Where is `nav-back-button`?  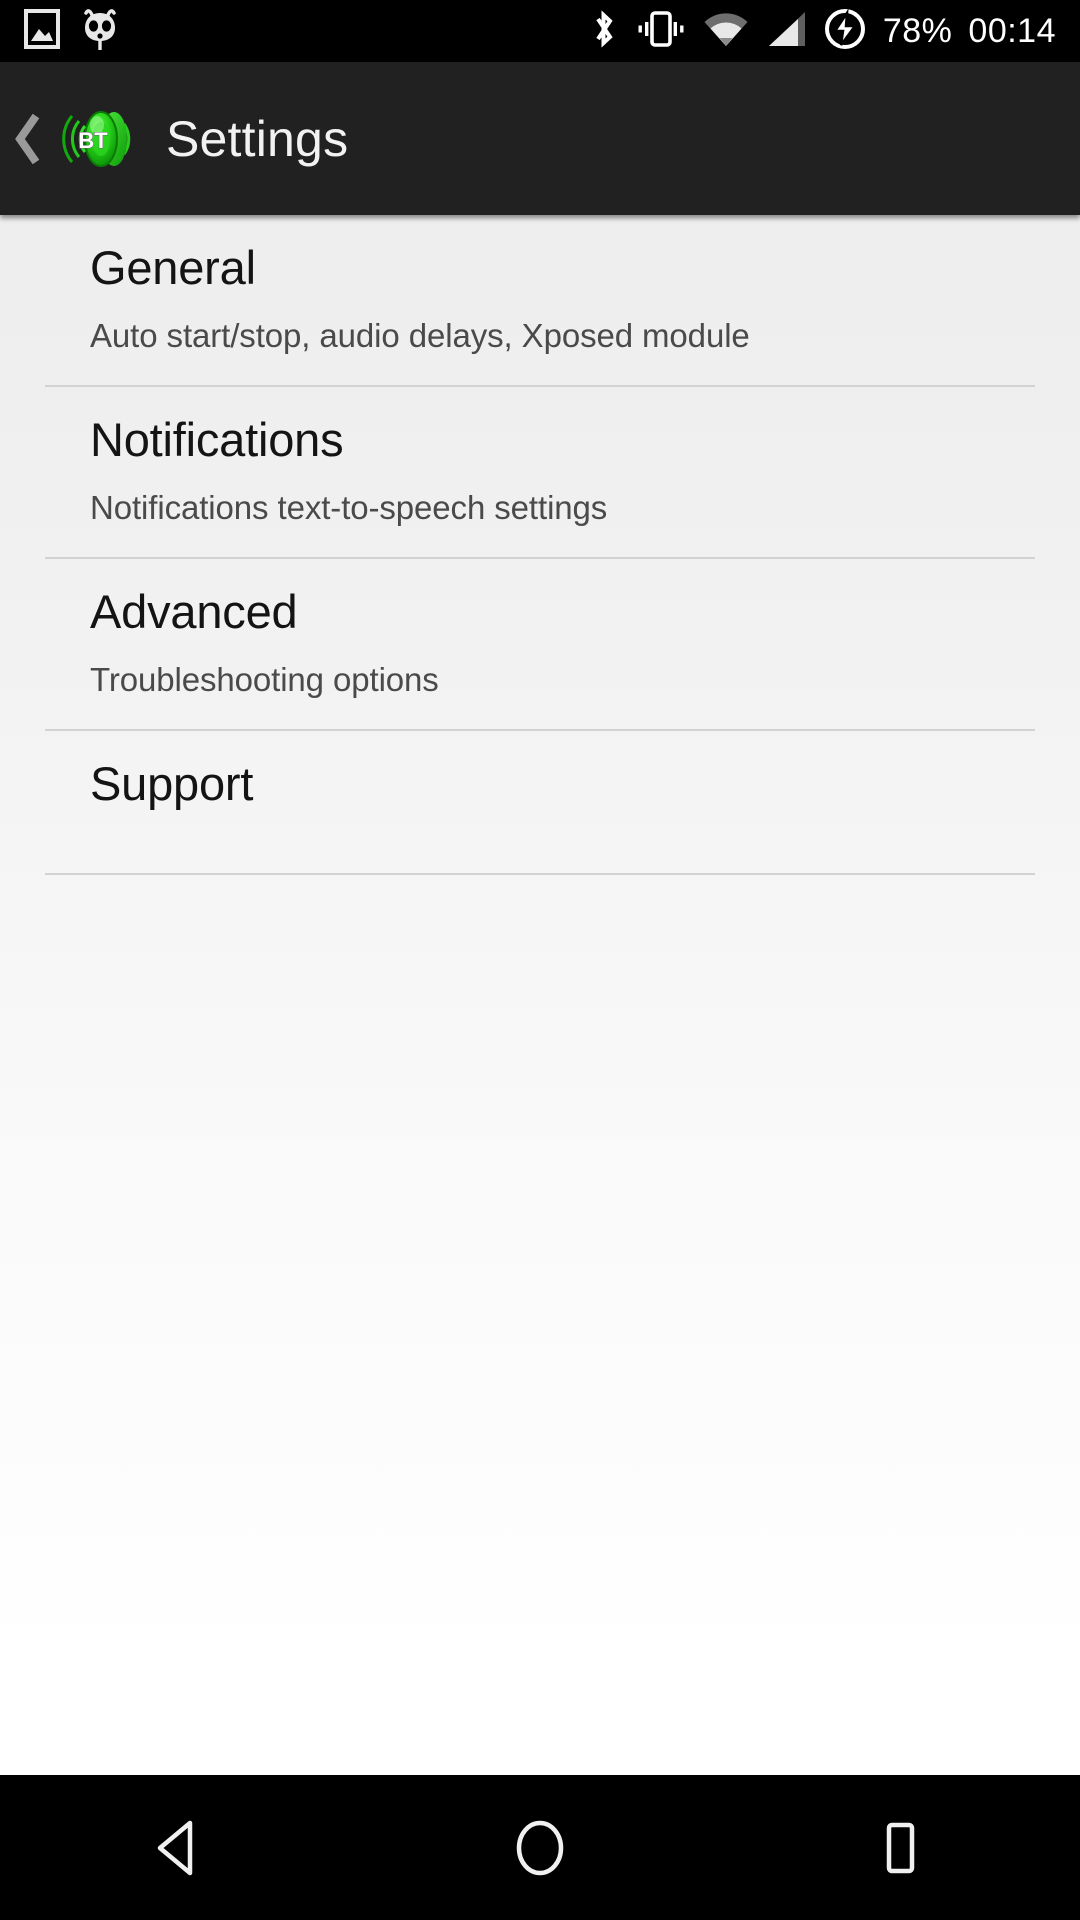
nav-back-button is located at coordinates (180, 1847).